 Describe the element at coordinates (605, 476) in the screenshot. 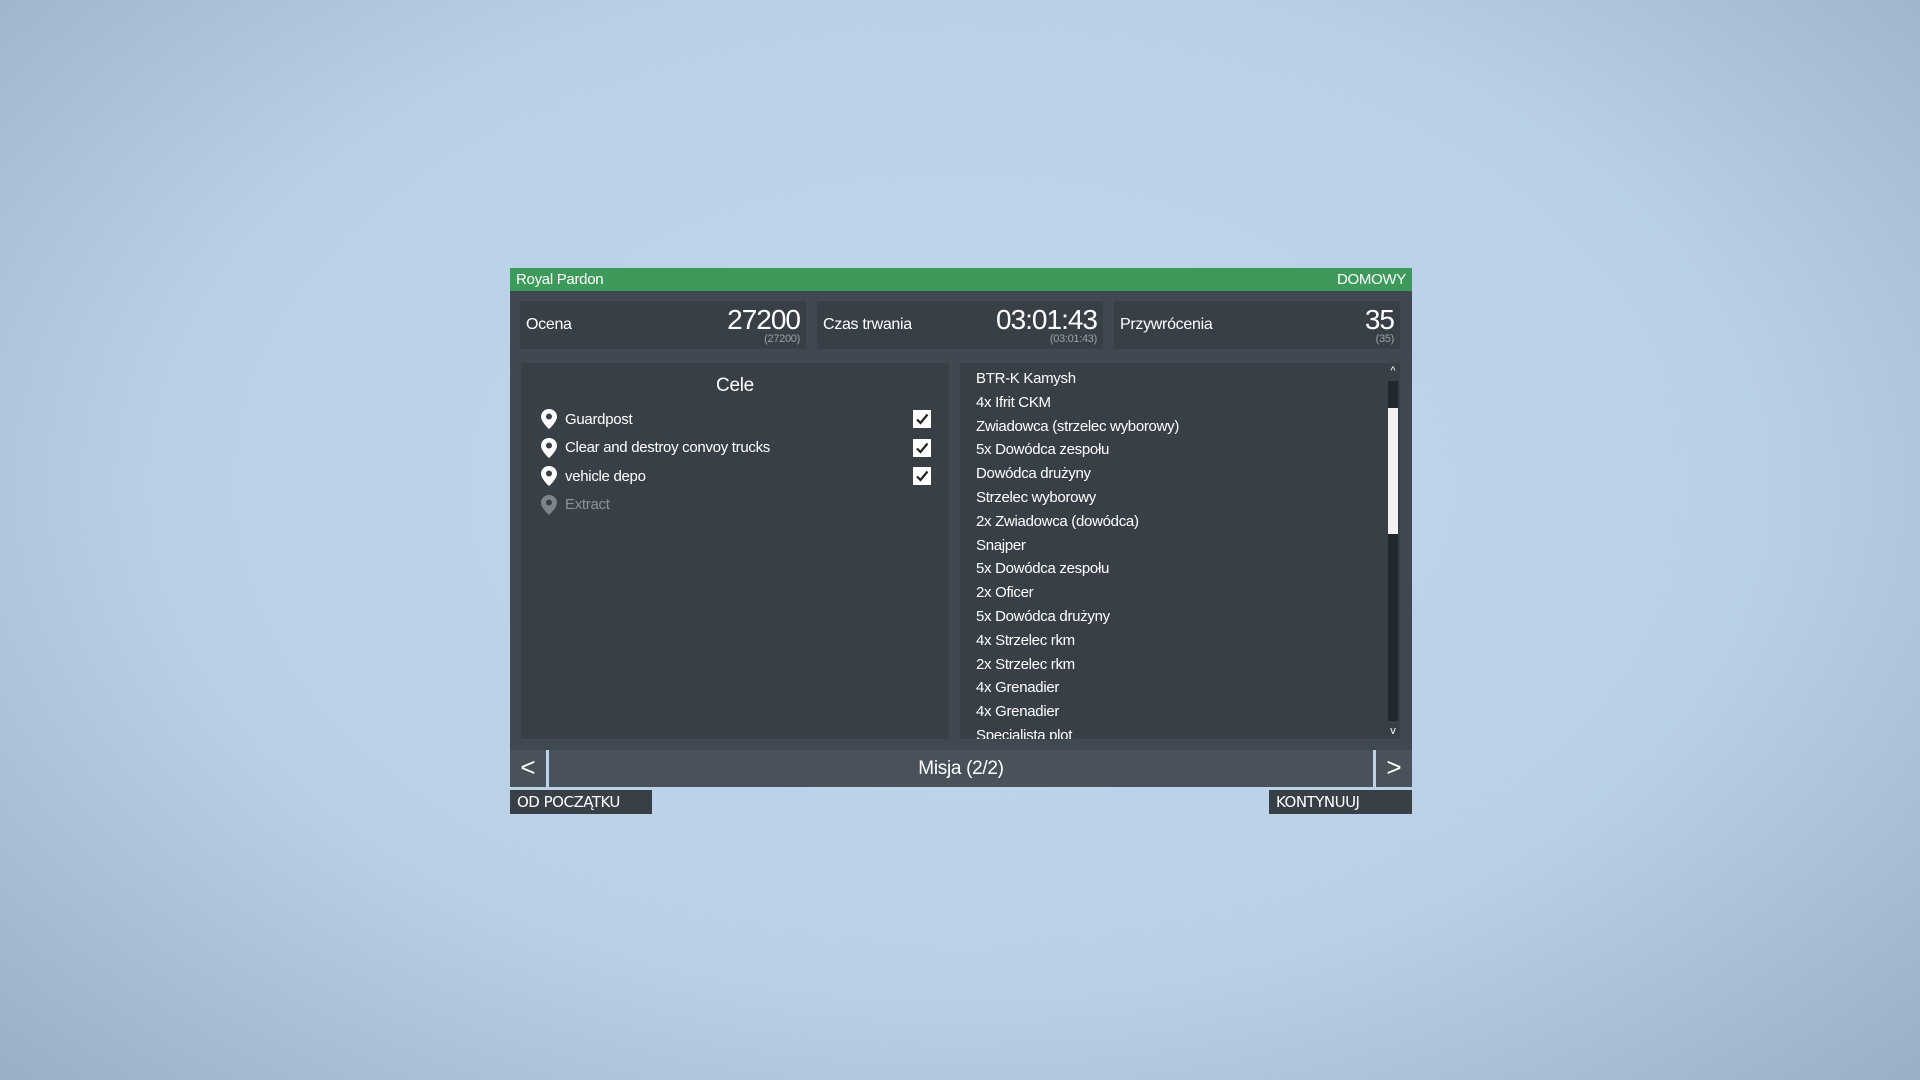

I see `objective-label: vehicle depo` at that location.